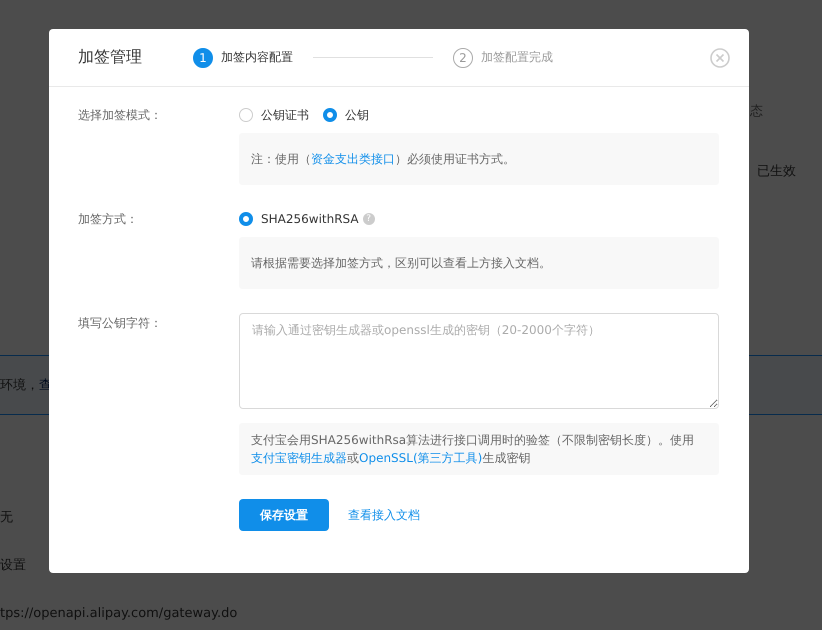 This screenshot has width=822, height=630. I want to click on link: OpenSSL(第三方工具), so click(420, 458).